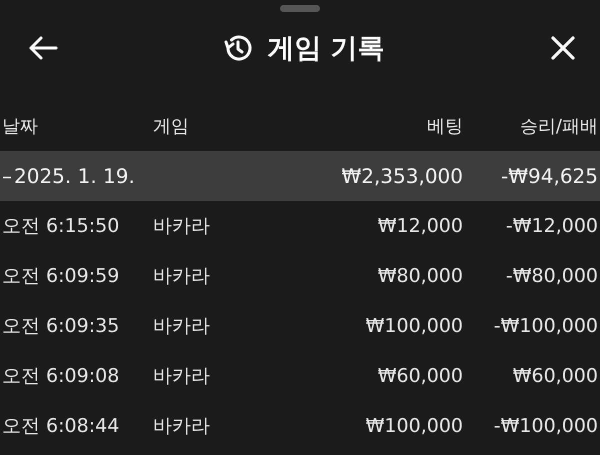  I want to click on back-icon, so click(43, 48).